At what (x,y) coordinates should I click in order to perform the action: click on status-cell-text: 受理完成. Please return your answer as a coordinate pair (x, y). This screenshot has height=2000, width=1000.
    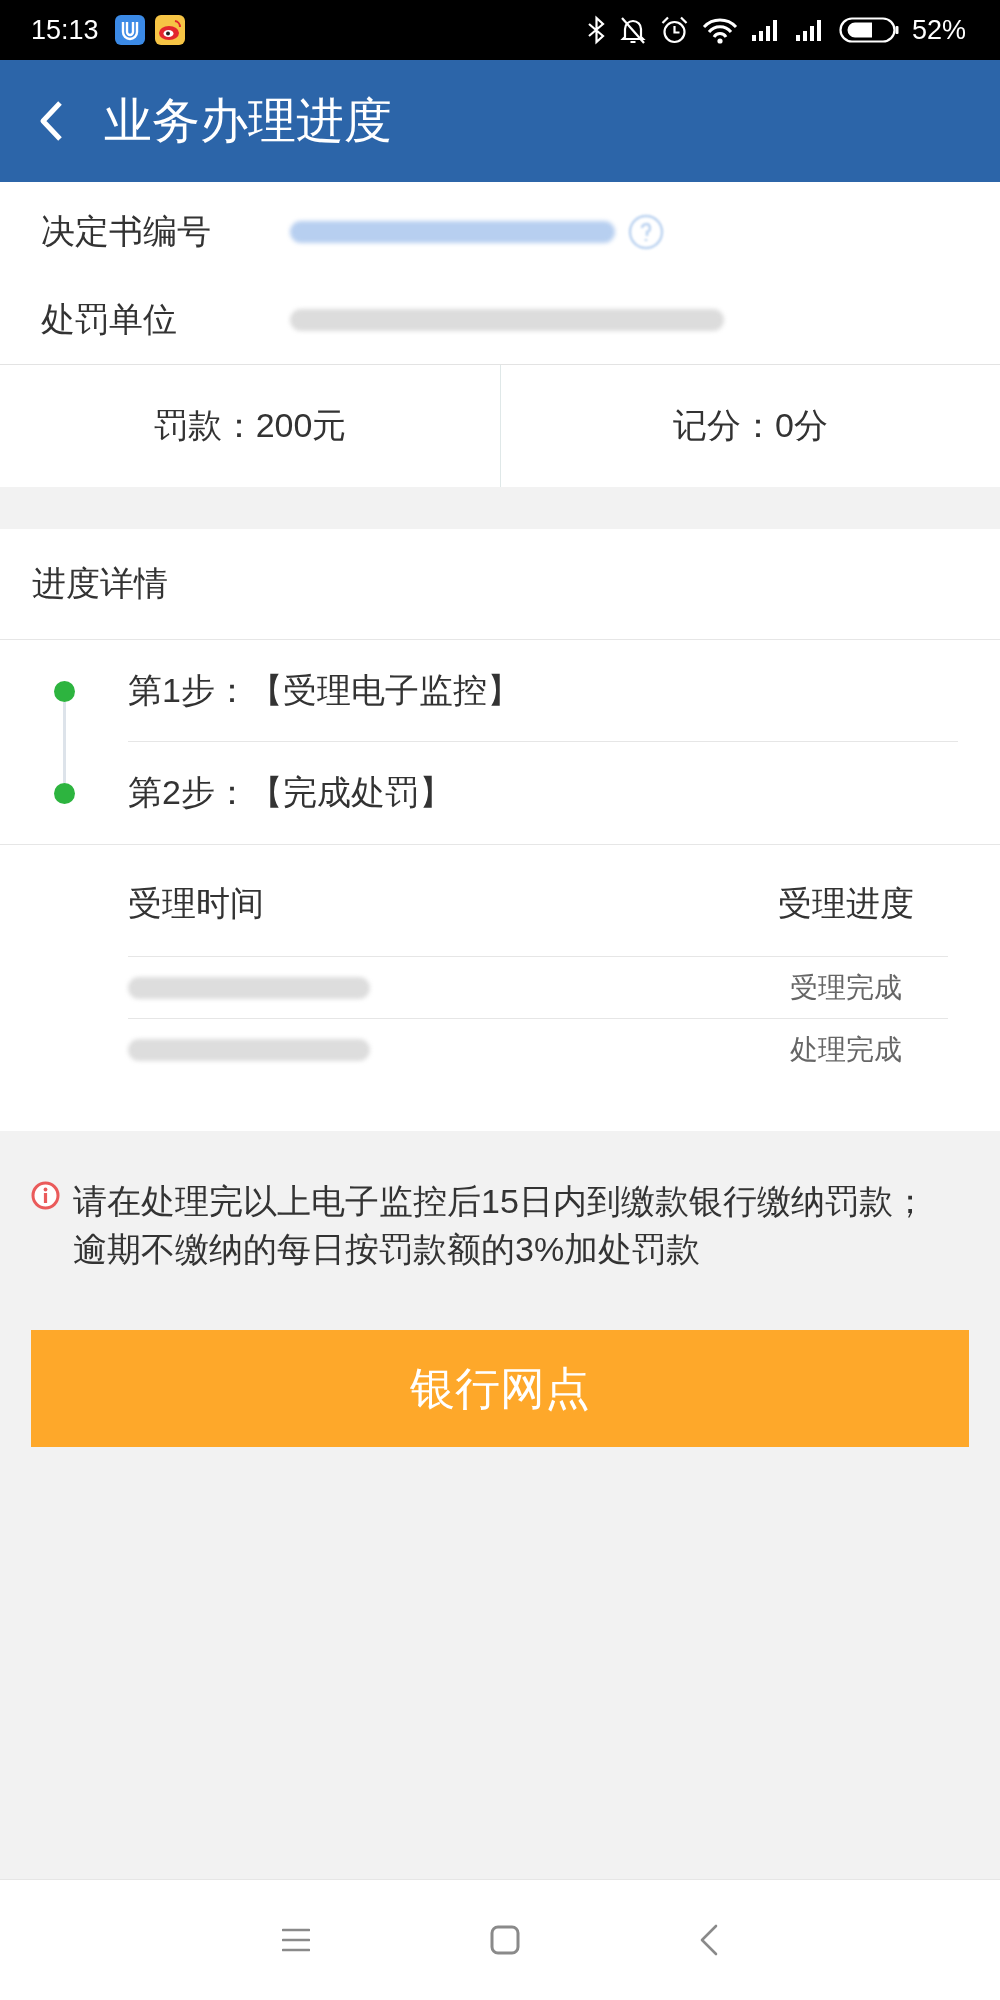
    Looking at the image, I should click on (846, 987).